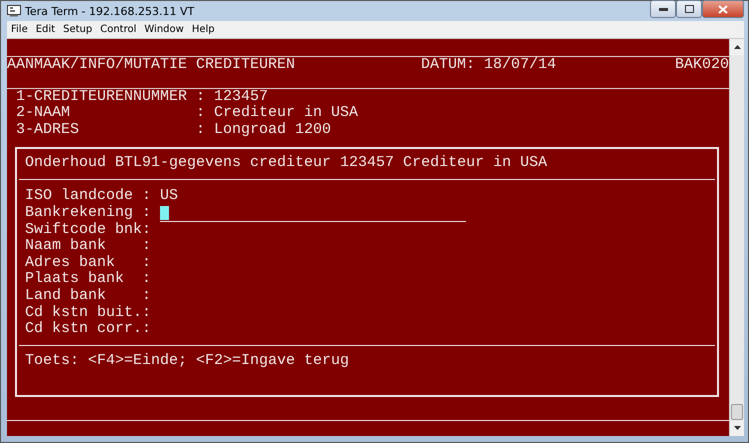 This screenshot has width=749, height=443. What do you see at coordinates (88, 246) in the screenshot?
I see `field-label: Naam bank :` at bounding box center [88, 246].